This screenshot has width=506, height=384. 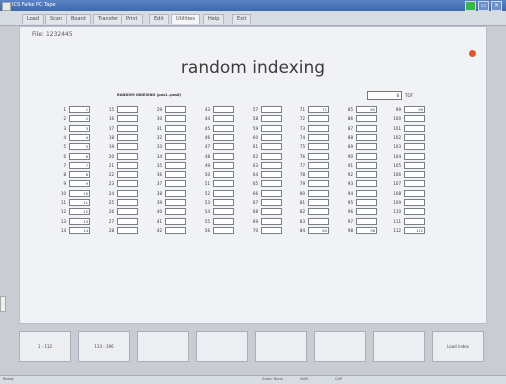 I want to click on tab-edit: Edit, so click(x=159, y=19).